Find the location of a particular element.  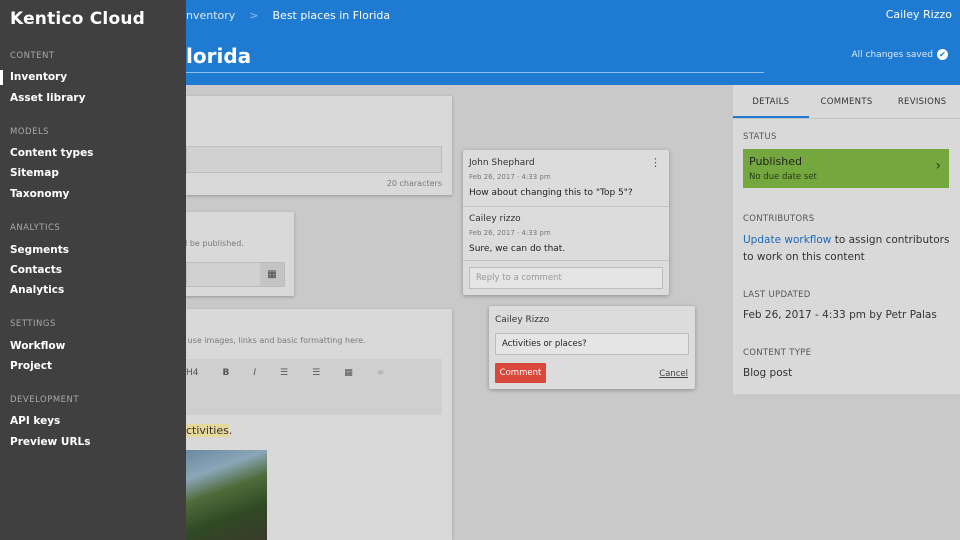

tab-comments: COMMENTS is located at coordinates (847, 101).